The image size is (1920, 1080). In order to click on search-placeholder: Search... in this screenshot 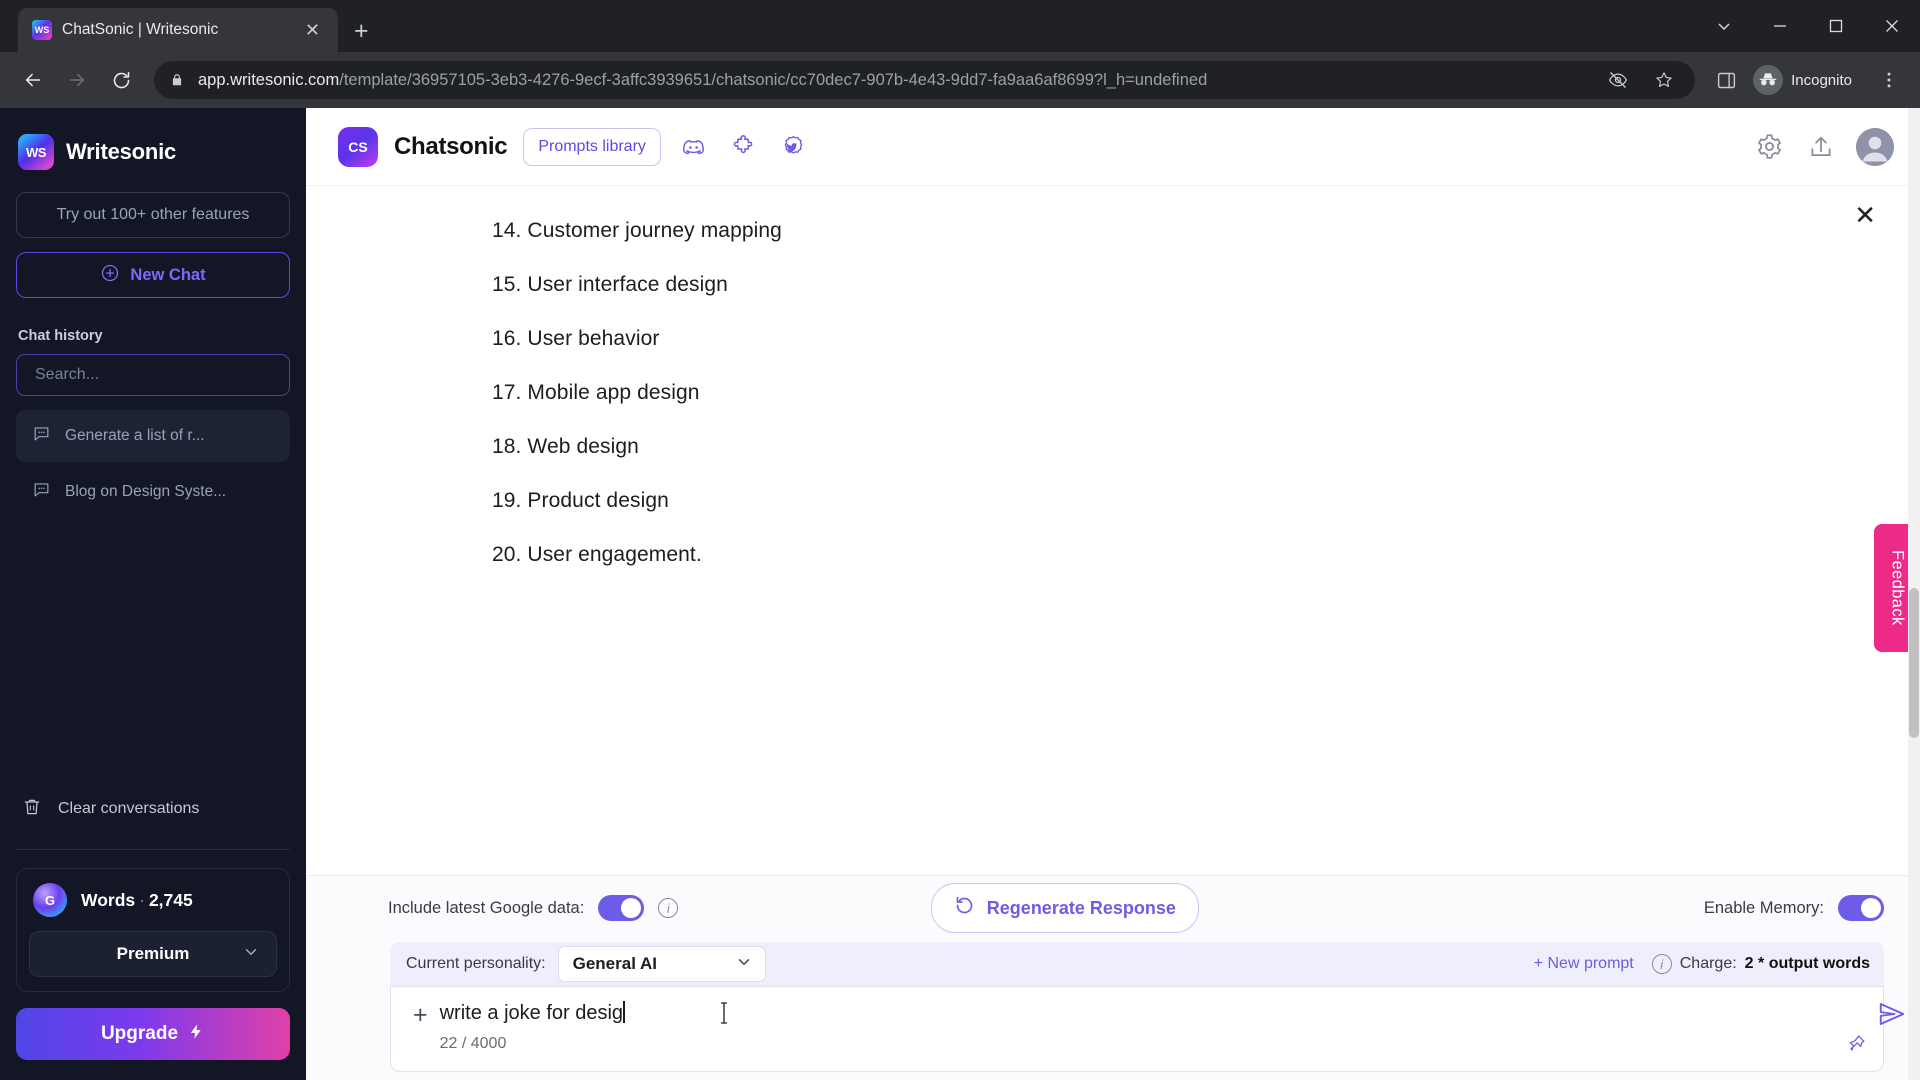, I will do `click(67, 374)`.